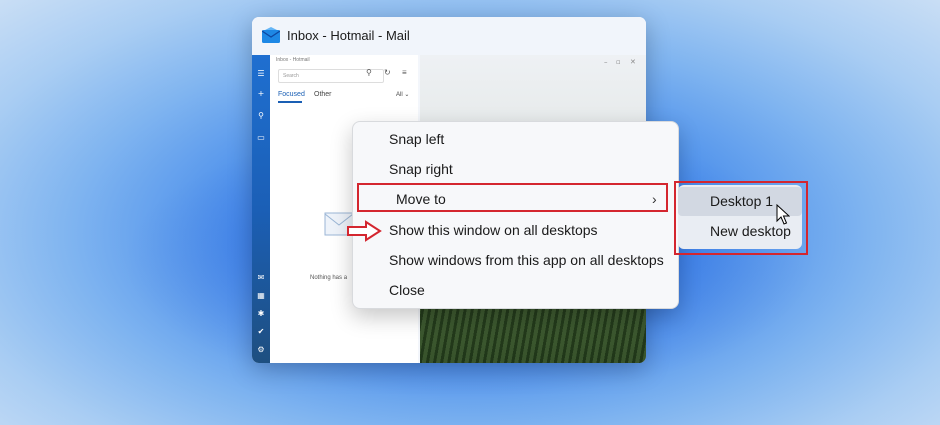  Describe the element at coordinates (261, 94) in the screenshot. I see `new-mail-icon: +` at that location.